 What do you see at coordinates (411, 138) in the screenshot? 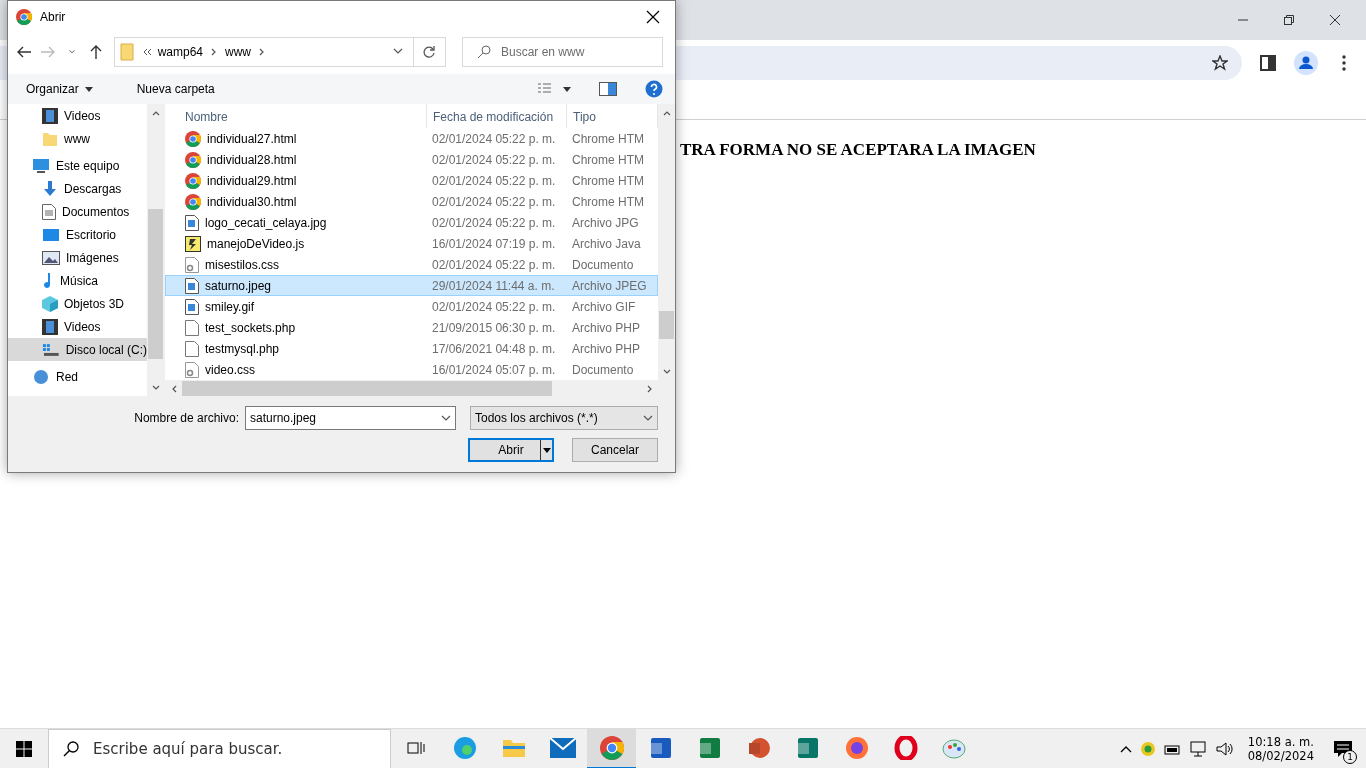
I see `file-row: individual27.html 02/01/2024 05:22 p. m. Chrome HTM` at bounding box center [411, 138].